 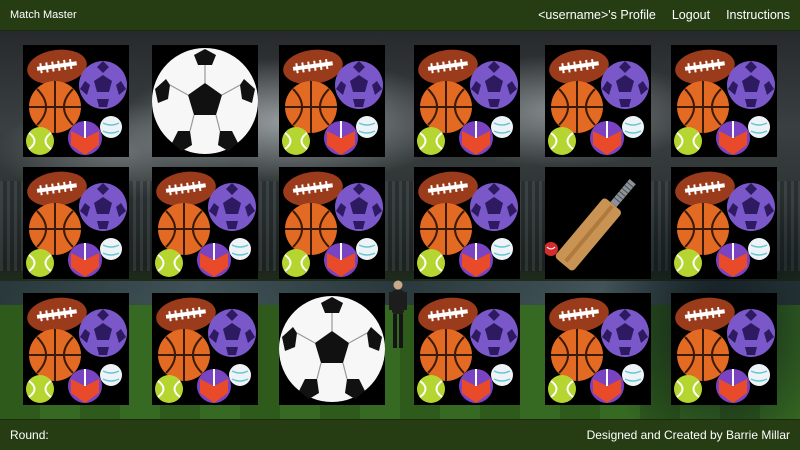 What do you see at coordinates (664, 15) in the screenshot?
I see `top-nav: <username>'s Profile Logout Instructions` at bounding box center [664, 15].